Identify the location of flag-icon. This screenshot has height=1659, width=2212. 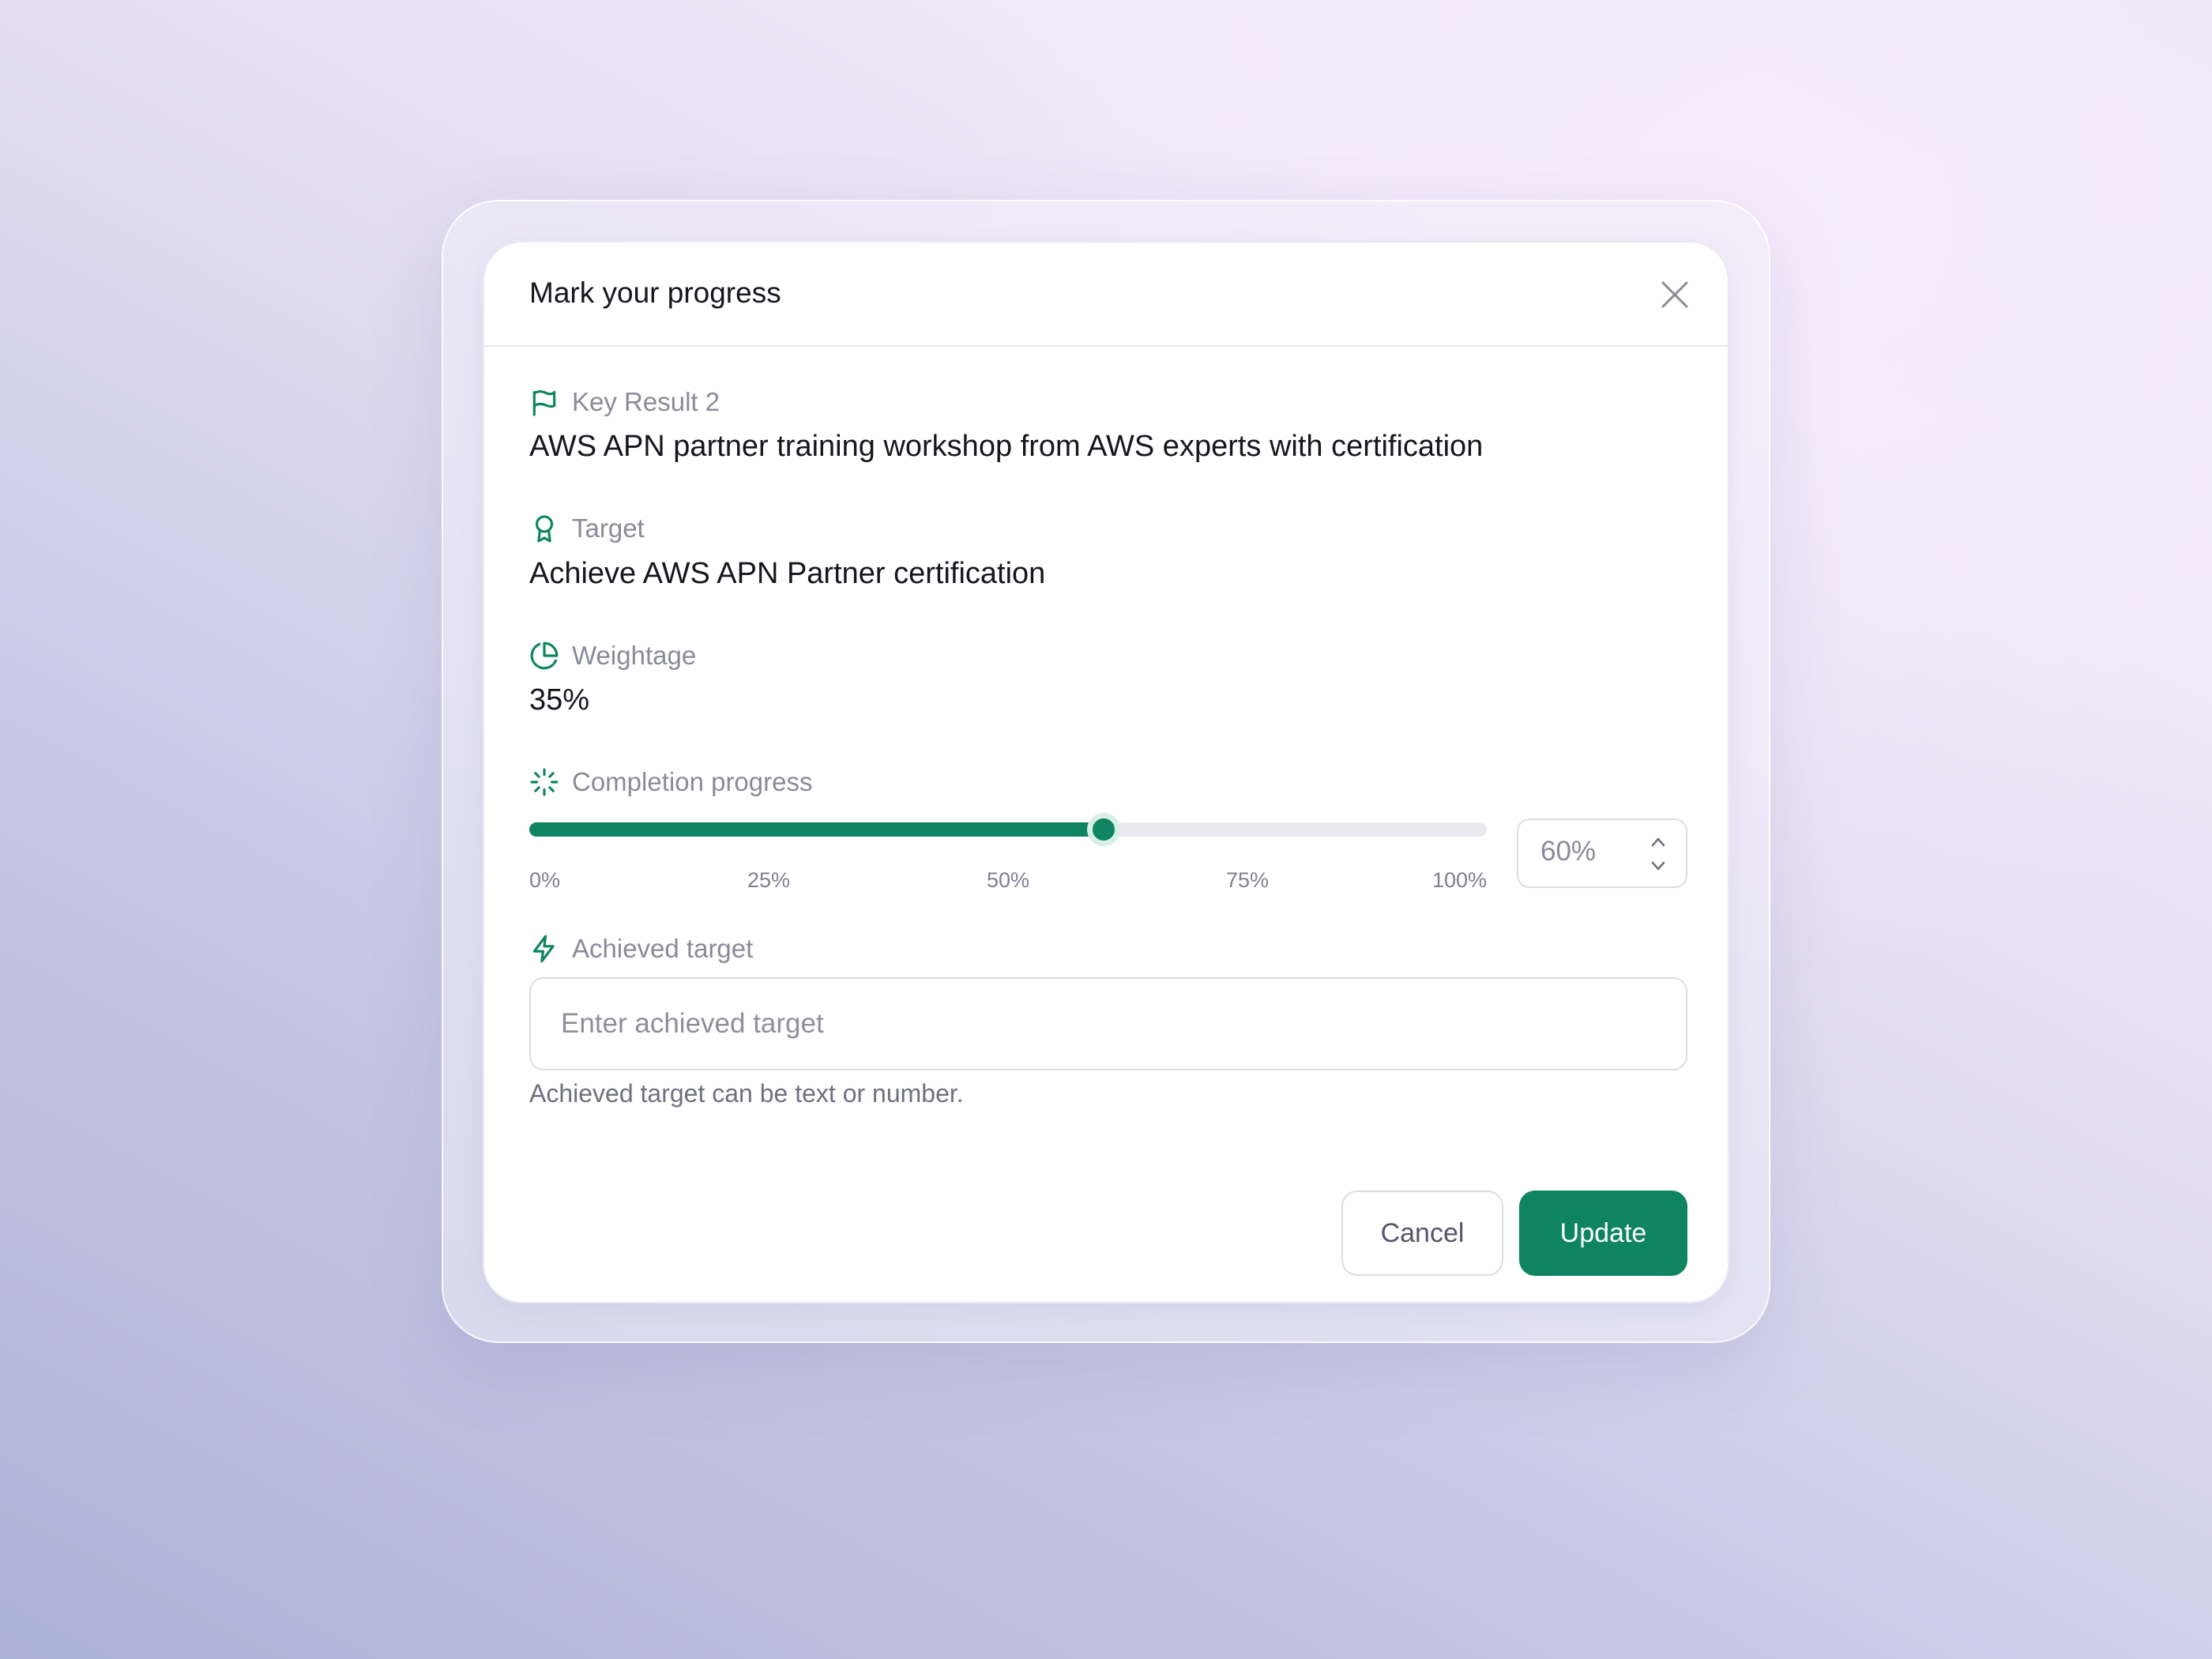
(544, 402).